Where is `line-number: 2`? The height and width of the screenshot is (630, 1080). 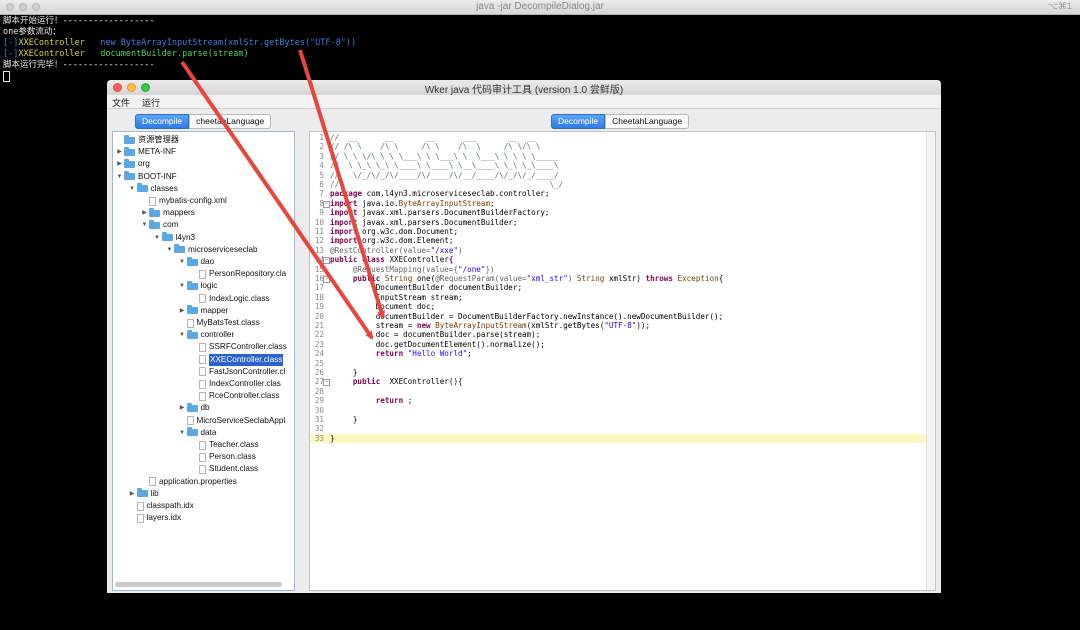 line-number: 2 is located at coordinates (321, 147).